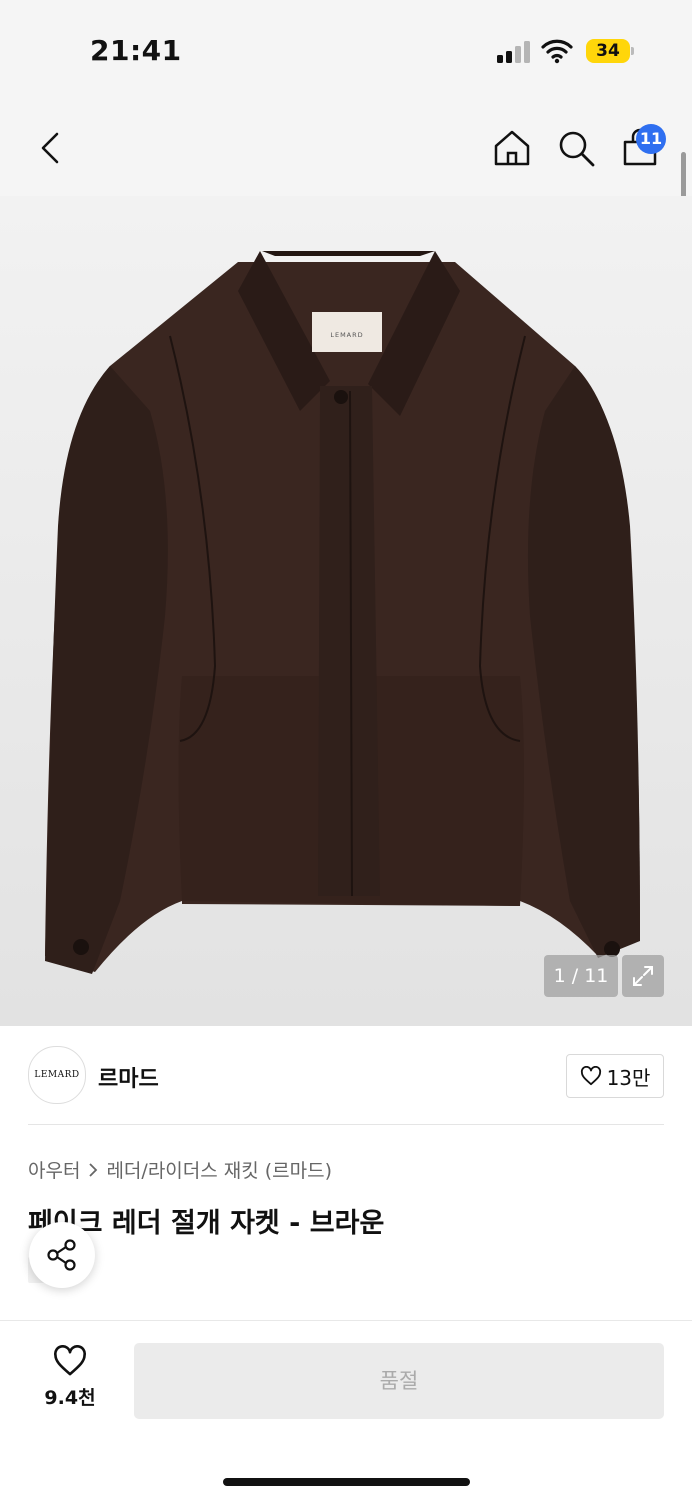 This screenshot has height=1501, width=692. I want to click on jacket-label-text: LEMARD, so click(346, 335).